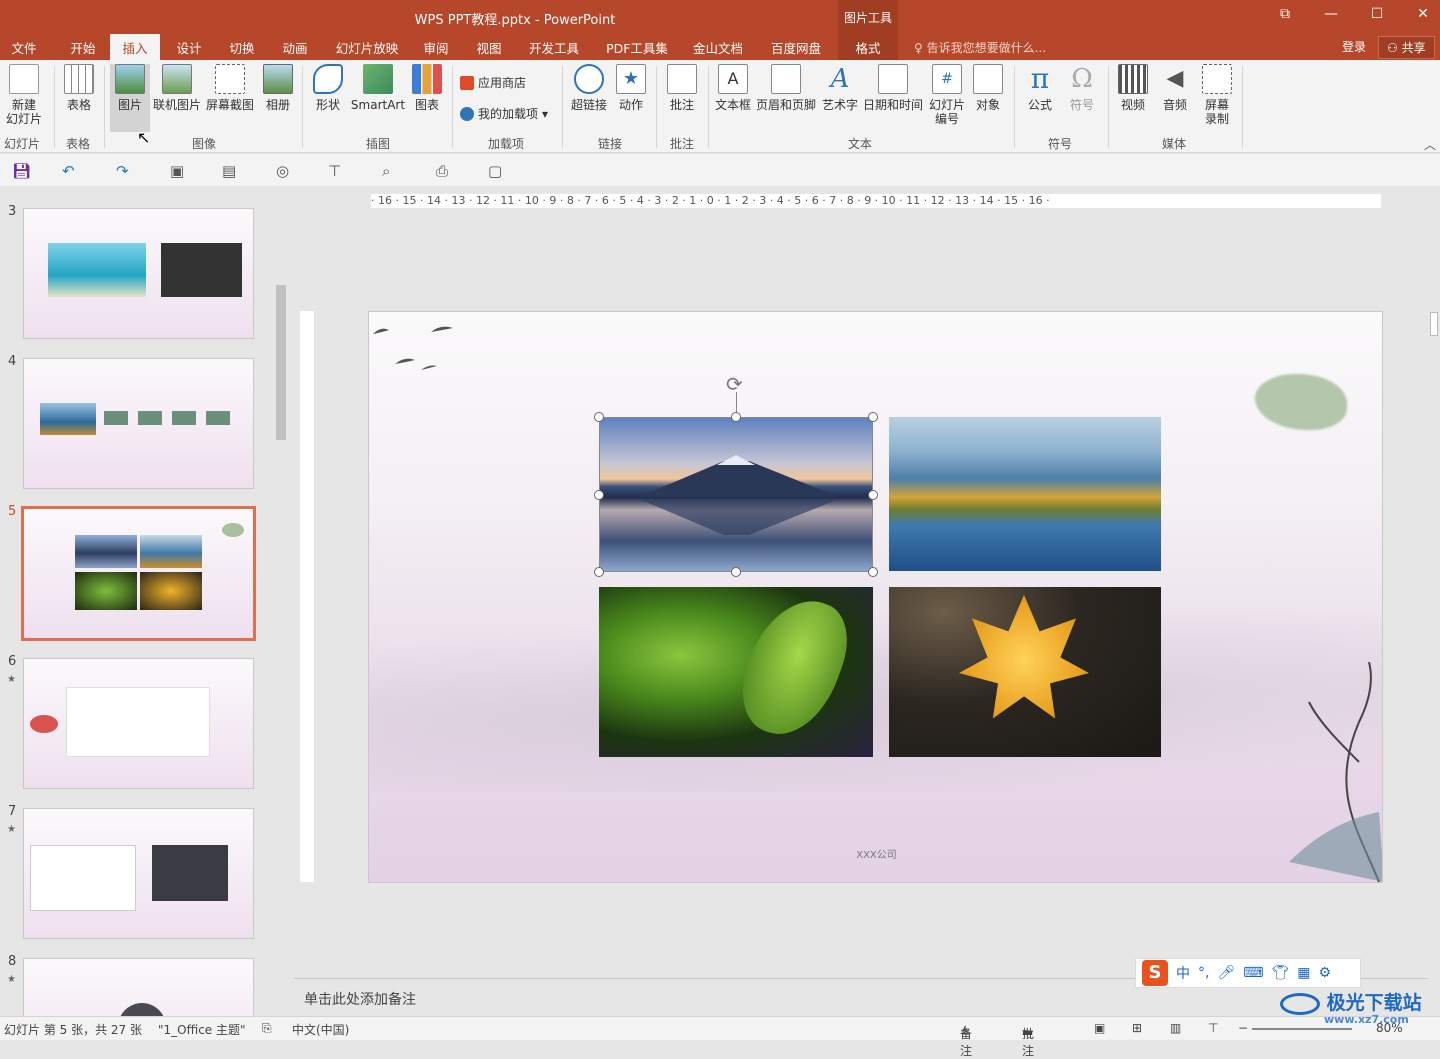 The image size is (1440, 1059). Describe the element at coordinates (1324, 973) in the screenshot. I see `settings-icon: ⚙` at that location.